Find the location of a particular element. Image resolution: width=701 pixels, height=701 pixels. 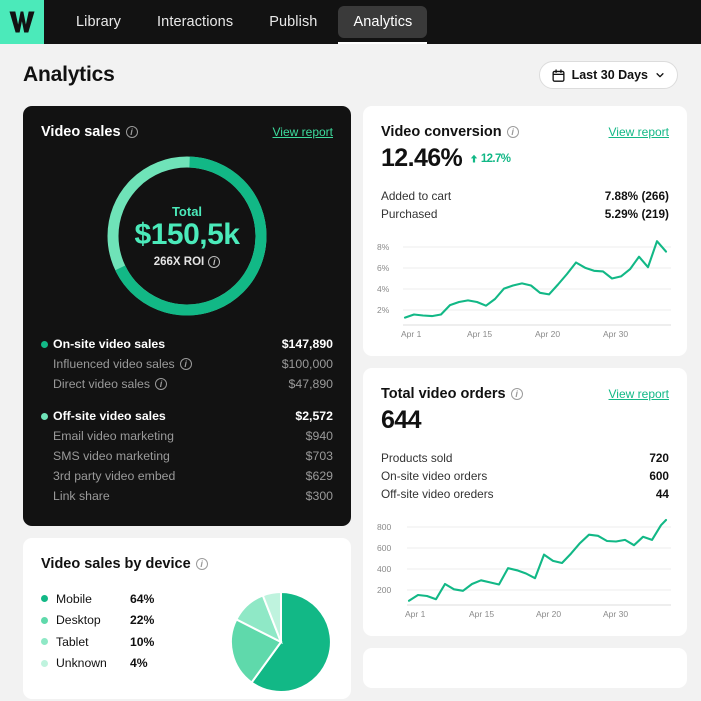

orders-metric: 644 is located at coordinates (525, 420).